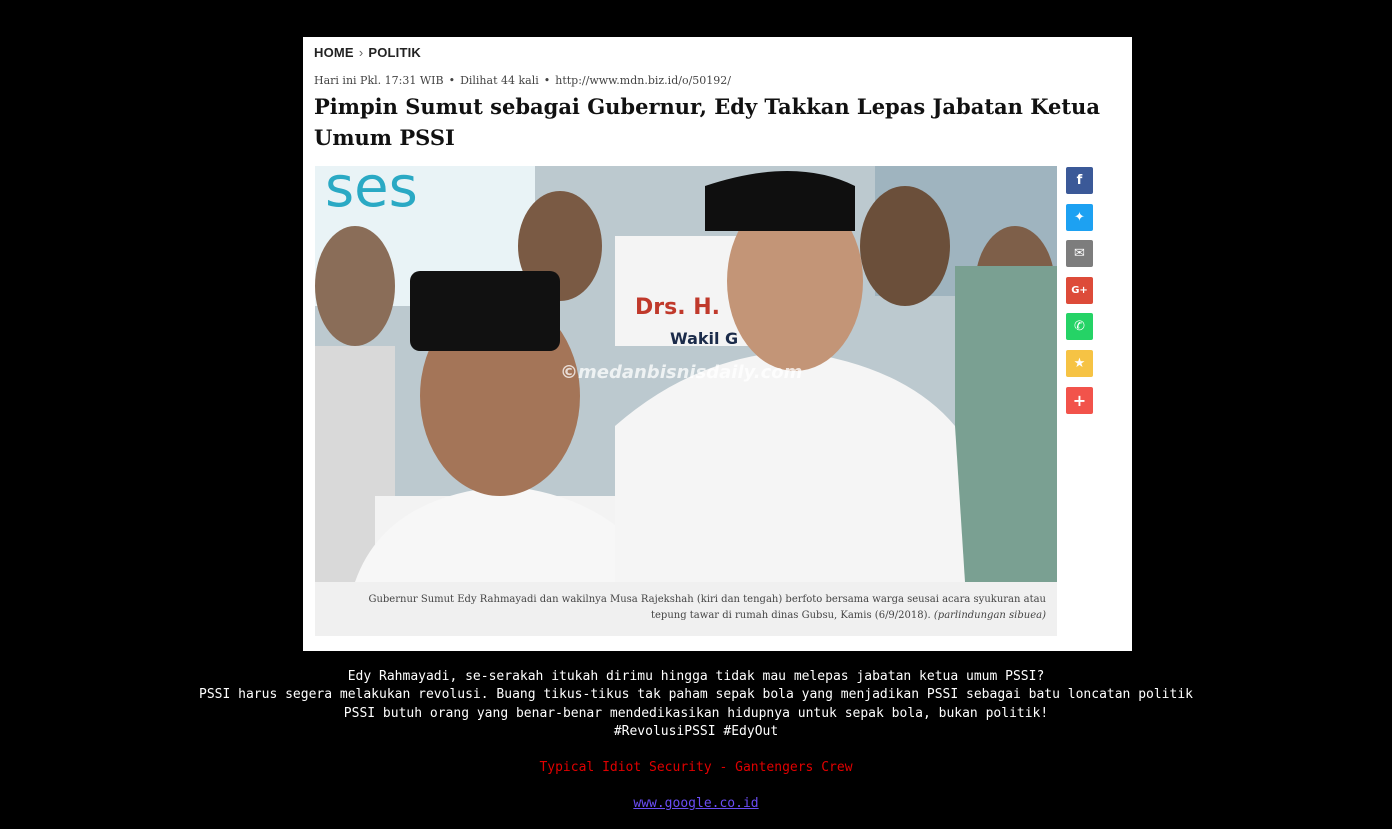  What do you see at coordinates (379, 80) in the screenshot?
I see `publish-time: Hari ini Pkl. 17:31 WIB` at bounding box center [379, 80].